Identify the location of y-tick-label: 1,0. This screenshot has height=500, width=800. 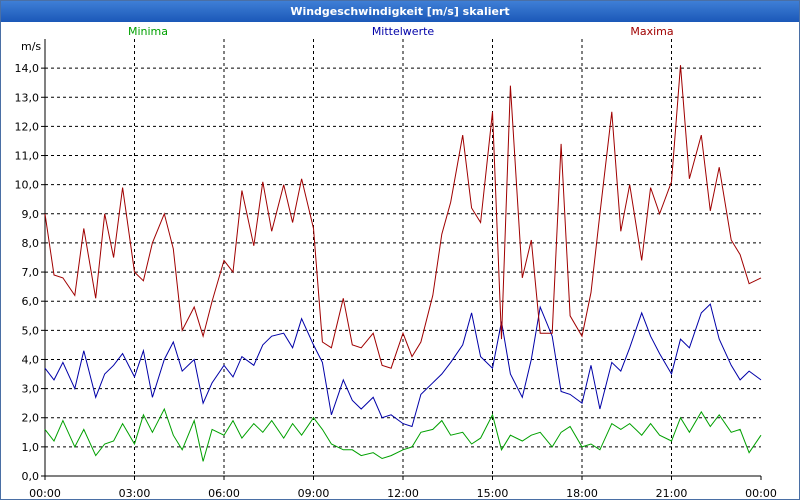
(31, 447).